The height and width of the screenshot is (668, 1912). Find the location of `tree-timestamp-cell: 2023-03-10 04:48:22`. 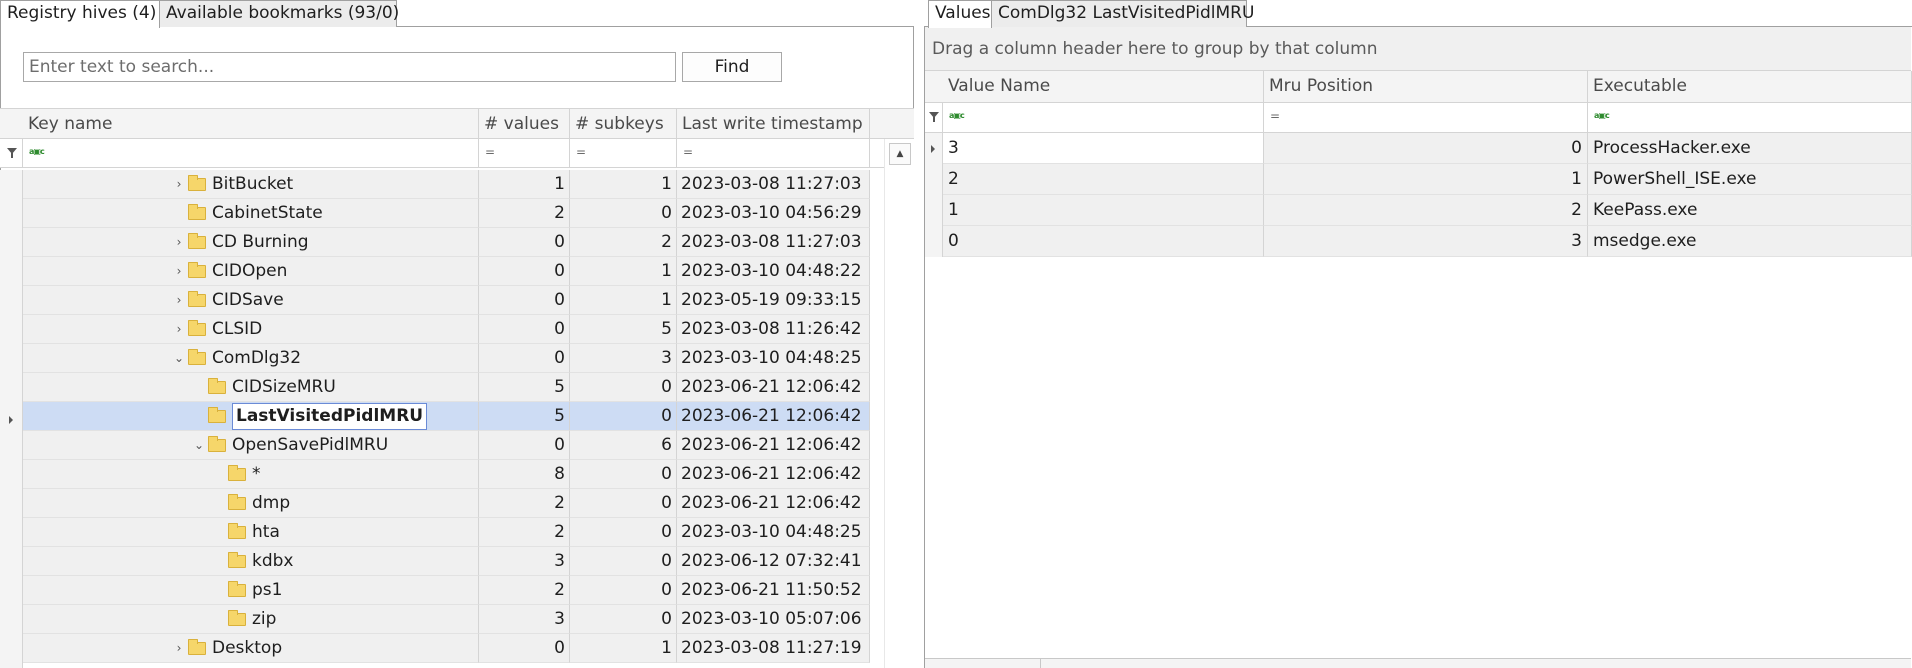

tree-timestamp-cell: 2023-03-10 04:48:22 is located at coordinates (773, 271).